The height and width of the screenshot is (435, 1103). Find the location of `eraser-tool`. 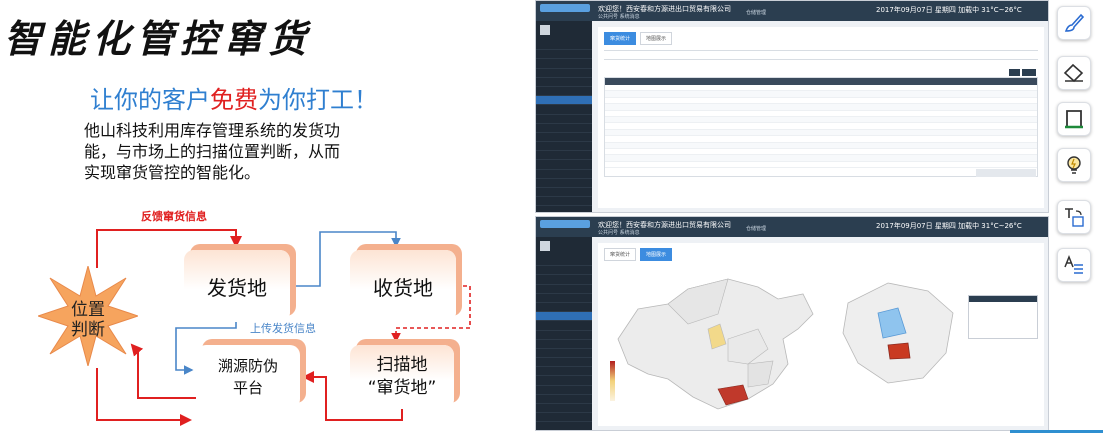

eraser-tool is located at coordinates (1074, 73).